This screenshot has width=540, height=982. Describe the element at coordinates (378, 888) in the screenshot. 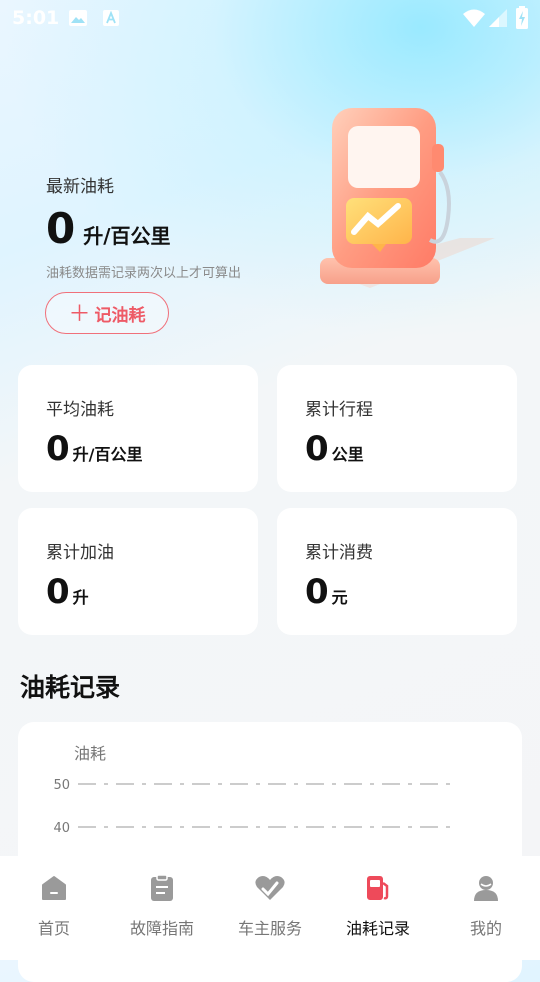

I see `fuel-pump-icon` at that location.